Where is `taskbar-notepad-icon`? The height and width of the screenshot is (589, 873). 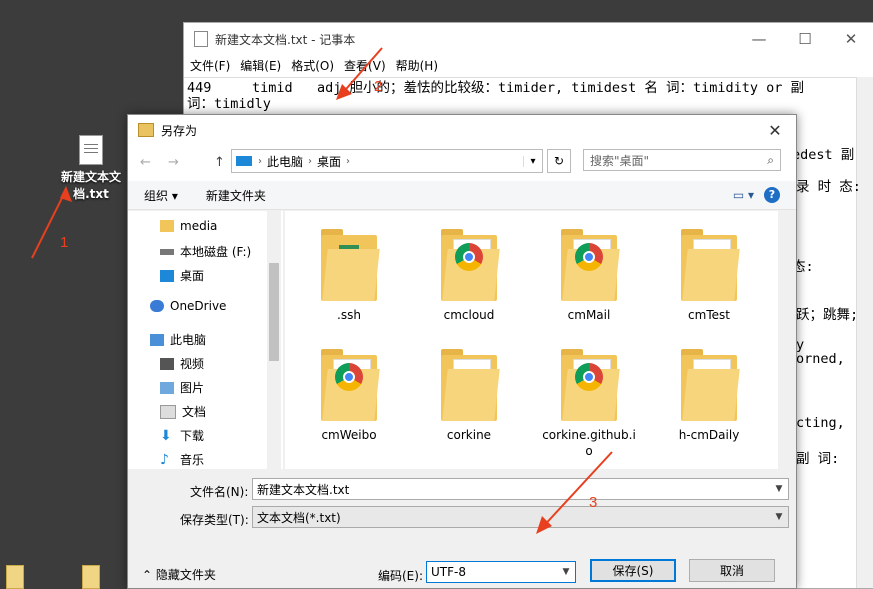
taskbar-notepad-icon is located at coordinates (91, 577).